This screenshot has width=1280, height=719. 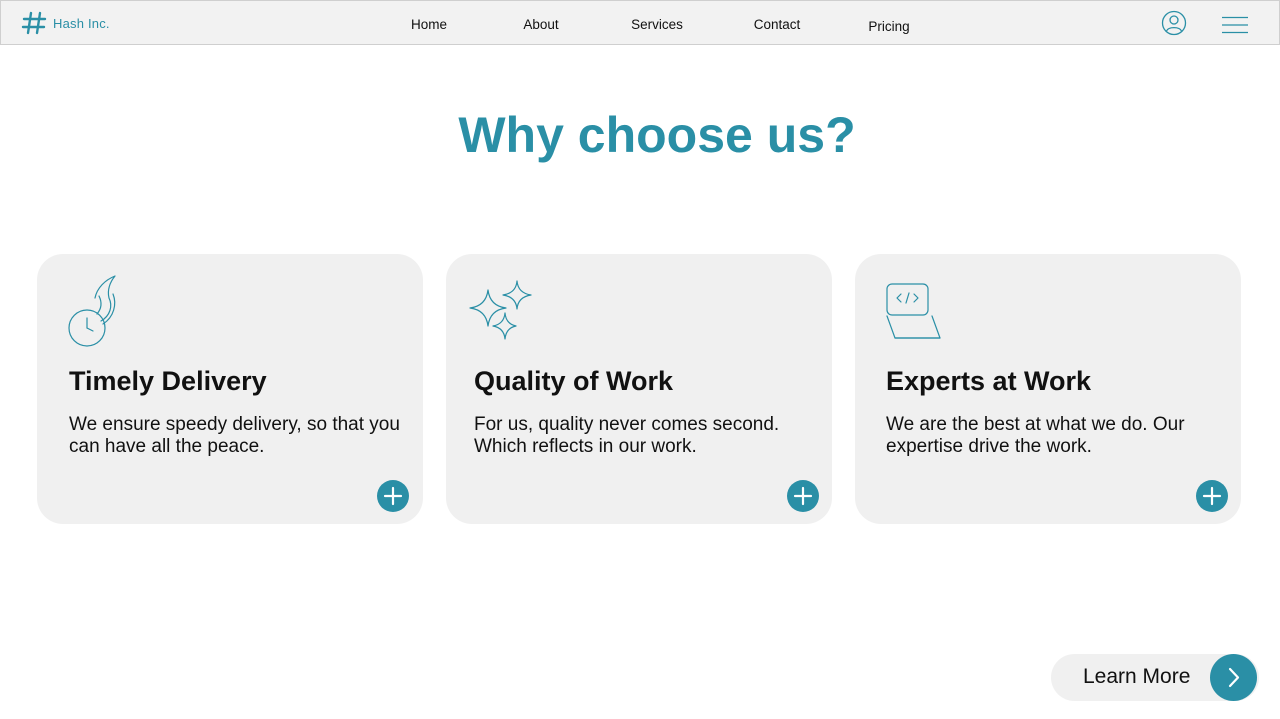 What do you see at coordinates (168, 381) in the screenshot?
I see `card-title: Timely Delivery` at bounding box center [168, 381].